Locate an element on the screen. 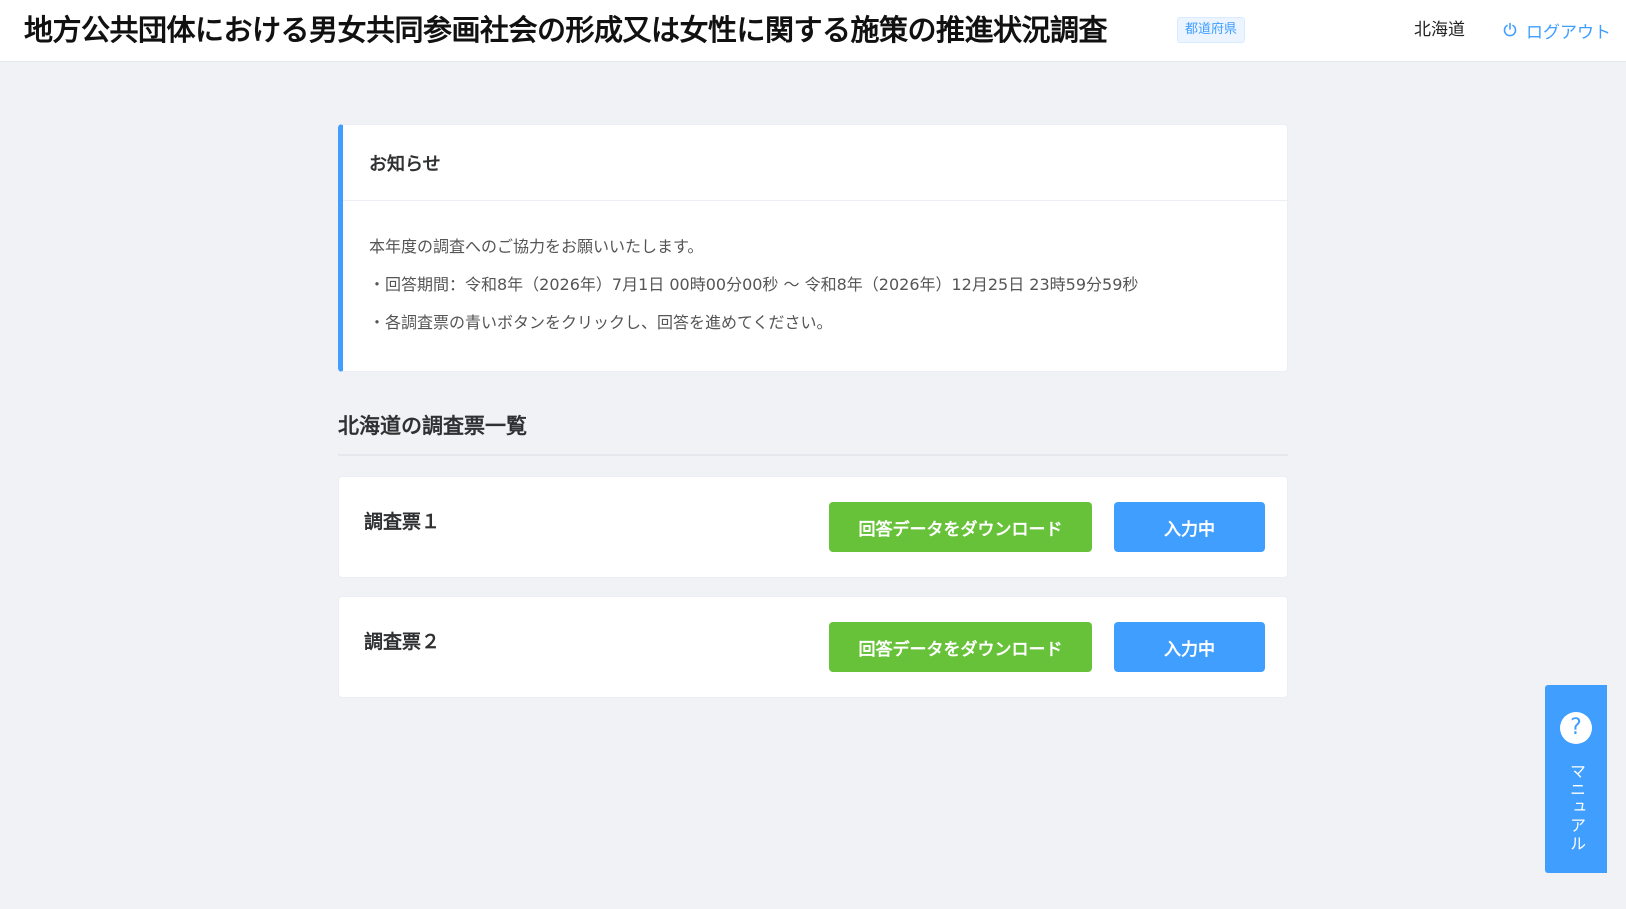 Image resolution: width=1626 pixels, height=909 pixels. survey-name: 調査票１ is located at coordinates (402, 522).